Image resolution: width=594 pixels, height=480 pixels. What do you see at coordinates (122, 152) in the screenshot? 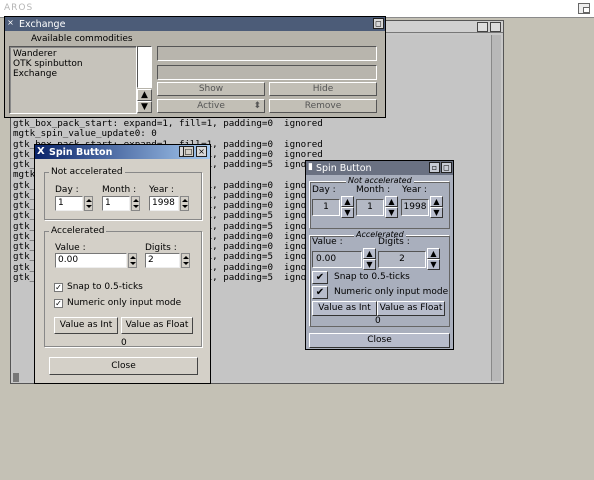
I see `gtk-title-bar: X Spin Button _ □ ×` at bounding box center [122, 152].